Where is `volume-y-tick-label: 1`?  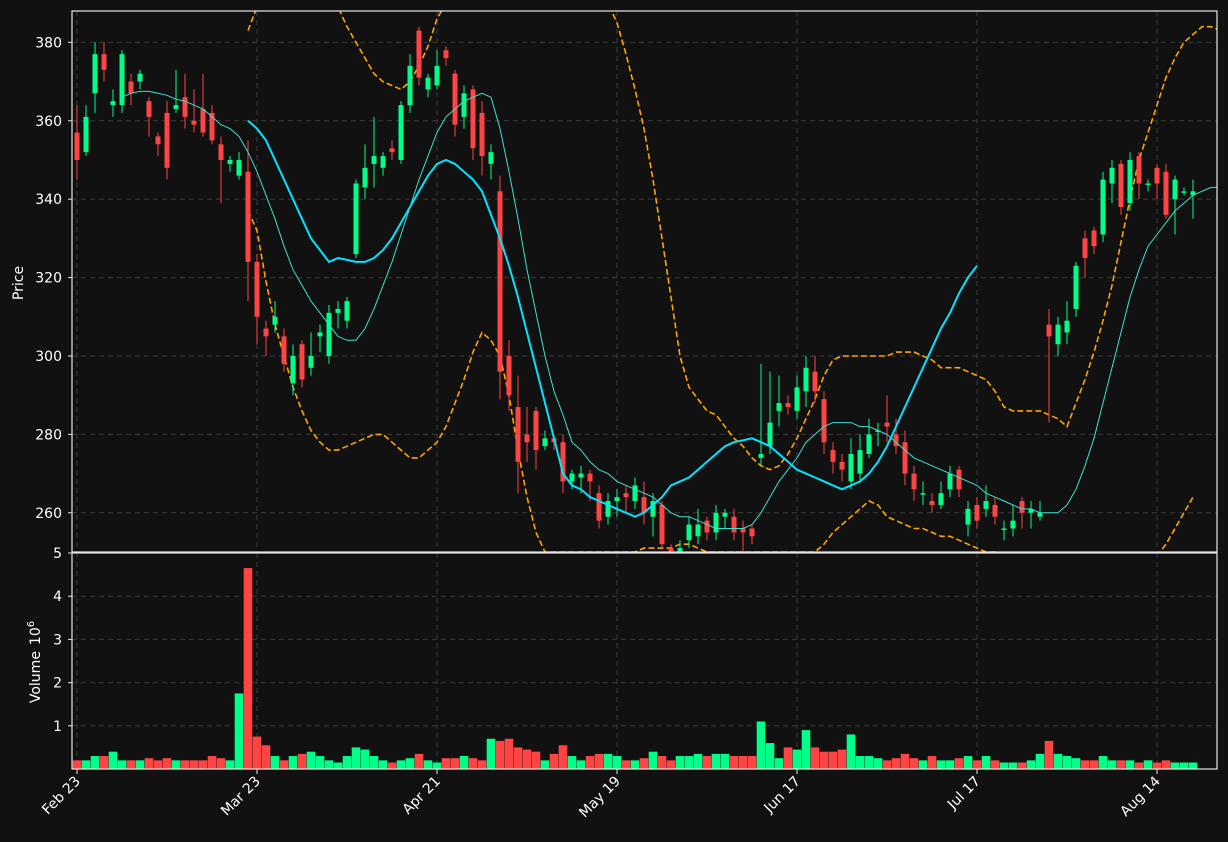 volume-y-tick-label: 1 is located at coordinates (57, 727).